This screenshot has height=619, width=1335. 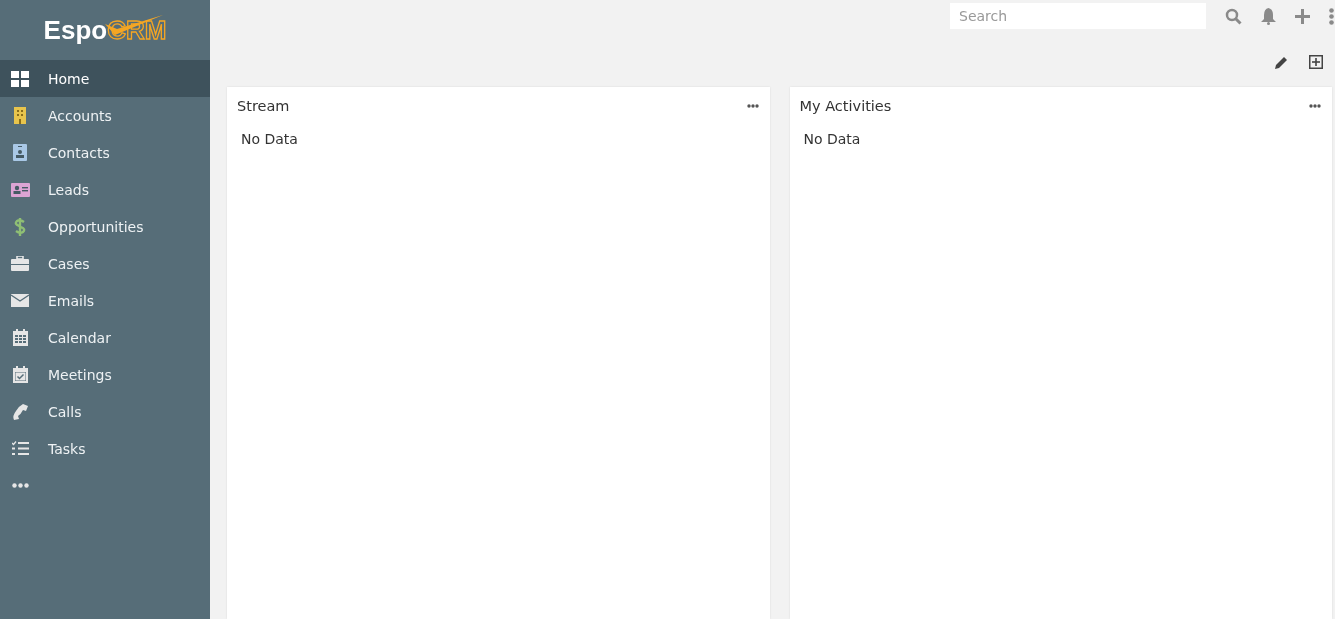 I want to click on nav-item: Calendar, so click(x=105, y=337).